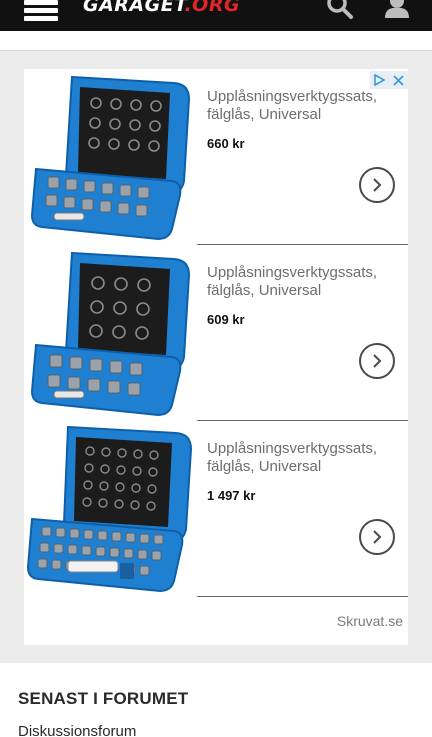 The width and height of the screenshot is (432, 737). What do you see at coordinates (216, 41) in the screenshot?
I see `header-spacer` at bounding box center [216, 41].